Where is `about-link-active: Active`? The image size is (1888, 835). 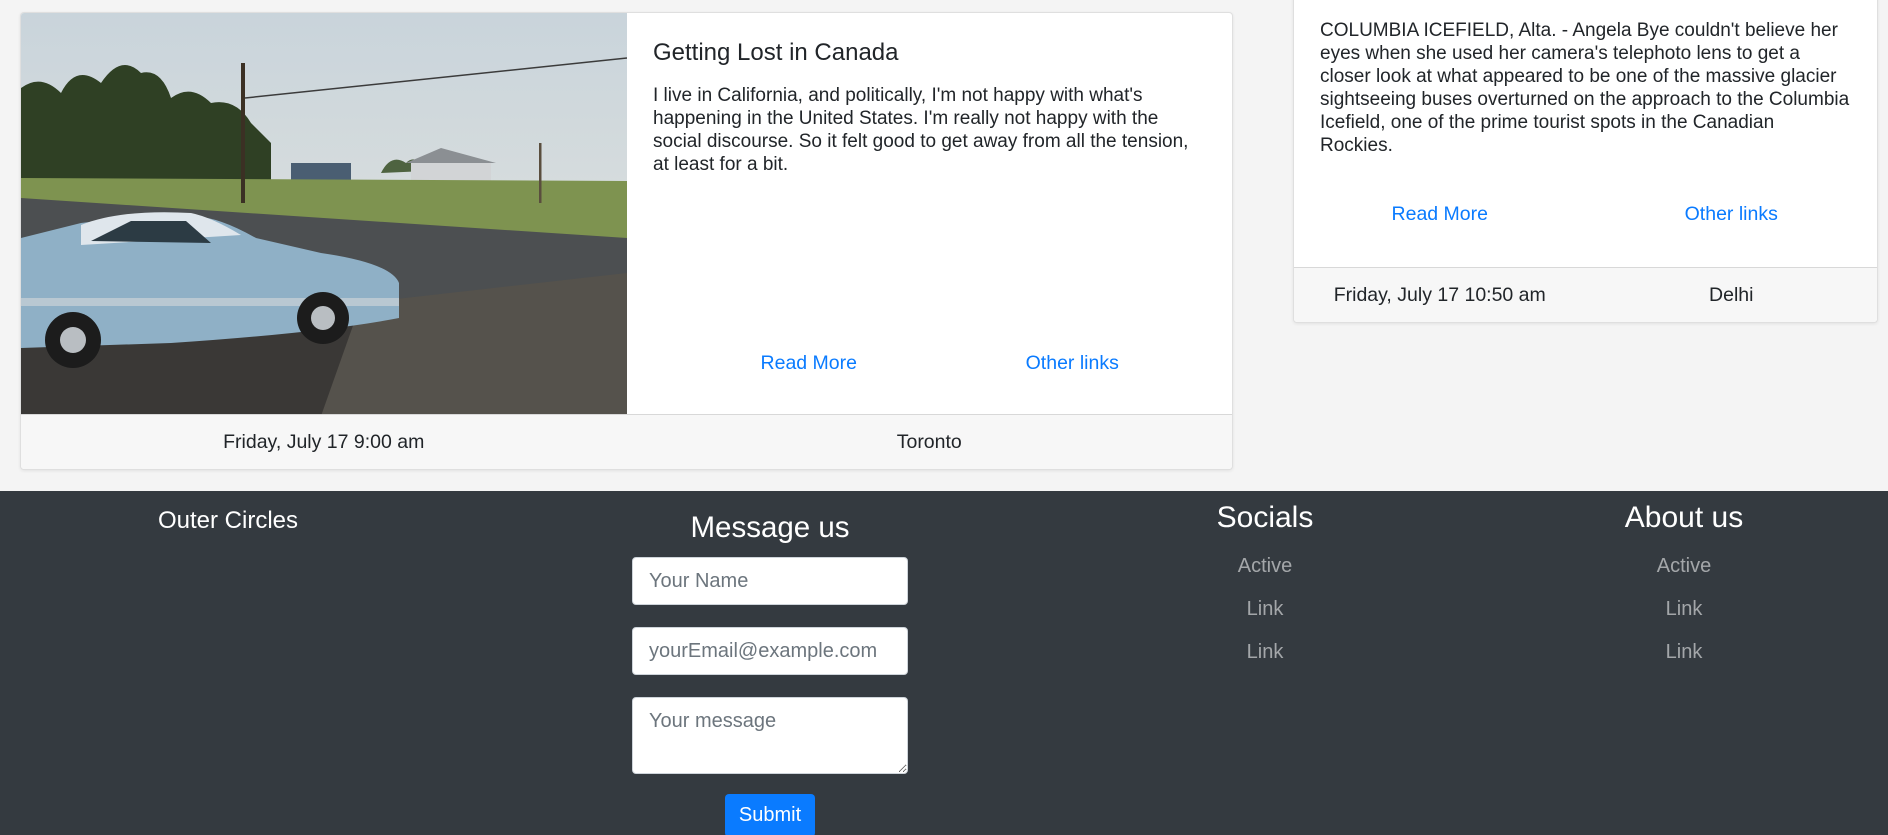
about-link-active: Active is located at coordinates (1684, 566).